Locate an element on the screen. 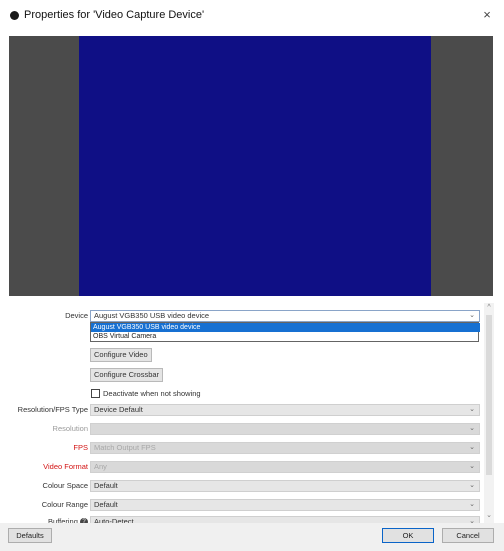  deactivate-checkbox is located at coordinates (95, 393).